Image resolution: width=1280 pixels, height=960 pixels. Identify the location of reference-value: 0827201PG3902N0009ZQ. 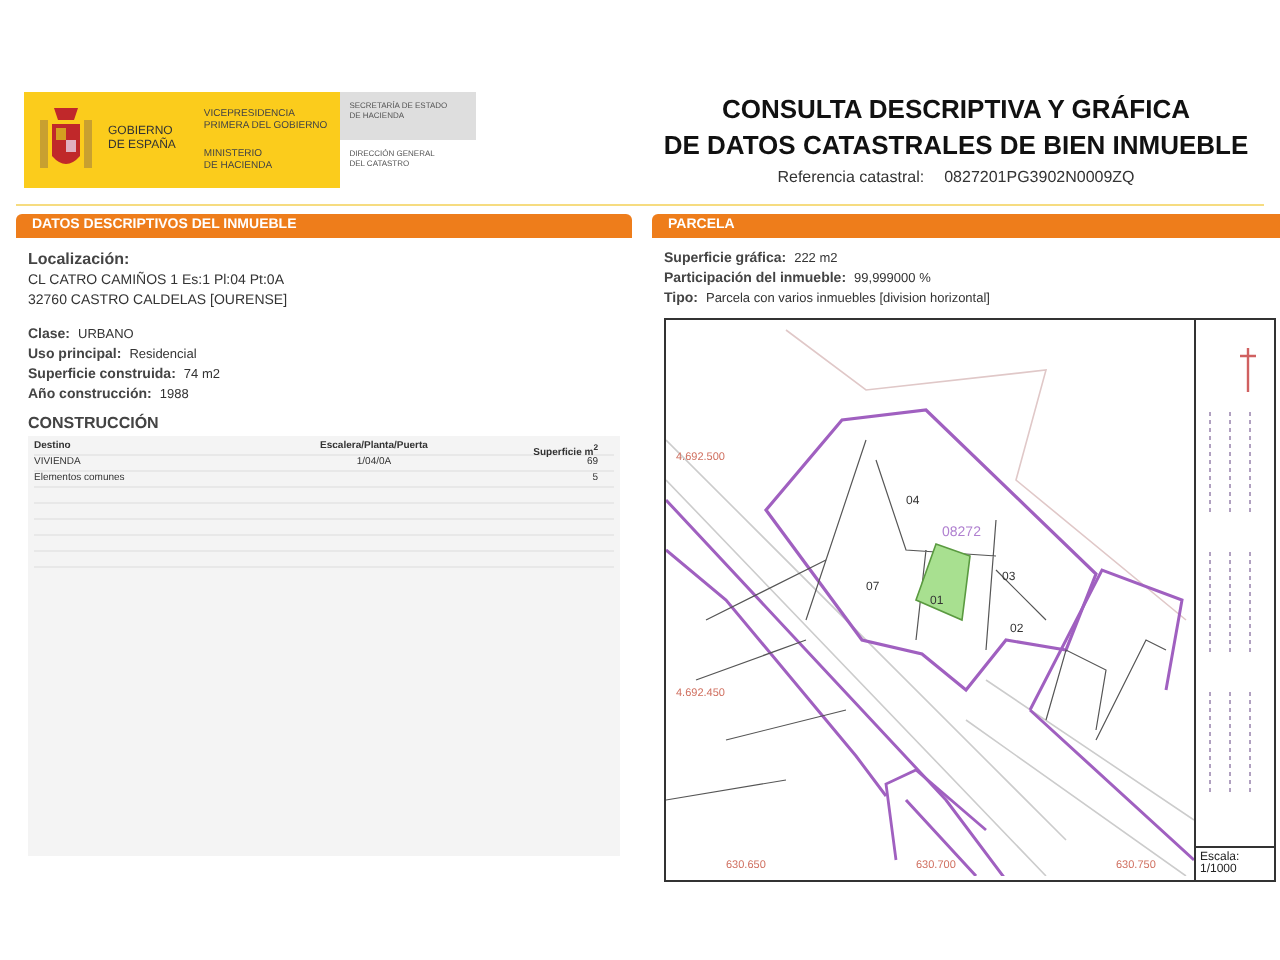
(1039, 177).